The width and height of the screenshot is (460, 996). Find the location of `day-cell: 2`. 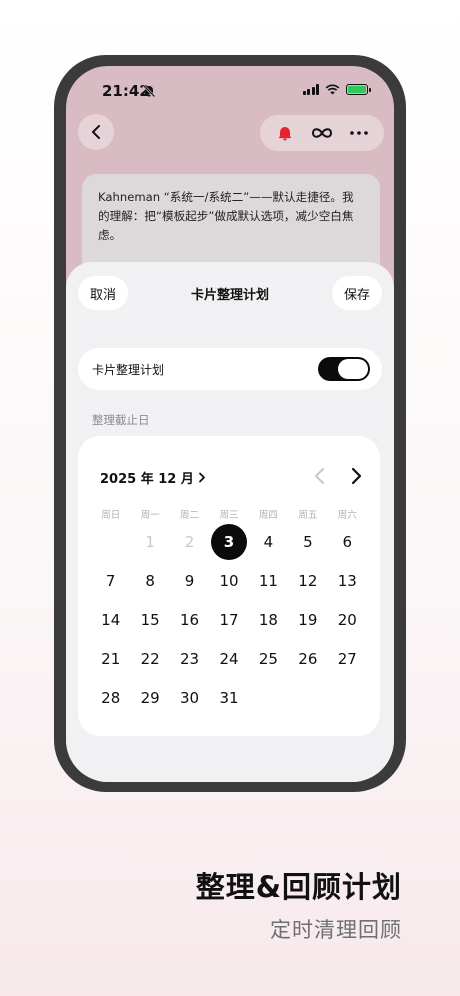

day-cell: 2 is located at coordinates (189, 541).